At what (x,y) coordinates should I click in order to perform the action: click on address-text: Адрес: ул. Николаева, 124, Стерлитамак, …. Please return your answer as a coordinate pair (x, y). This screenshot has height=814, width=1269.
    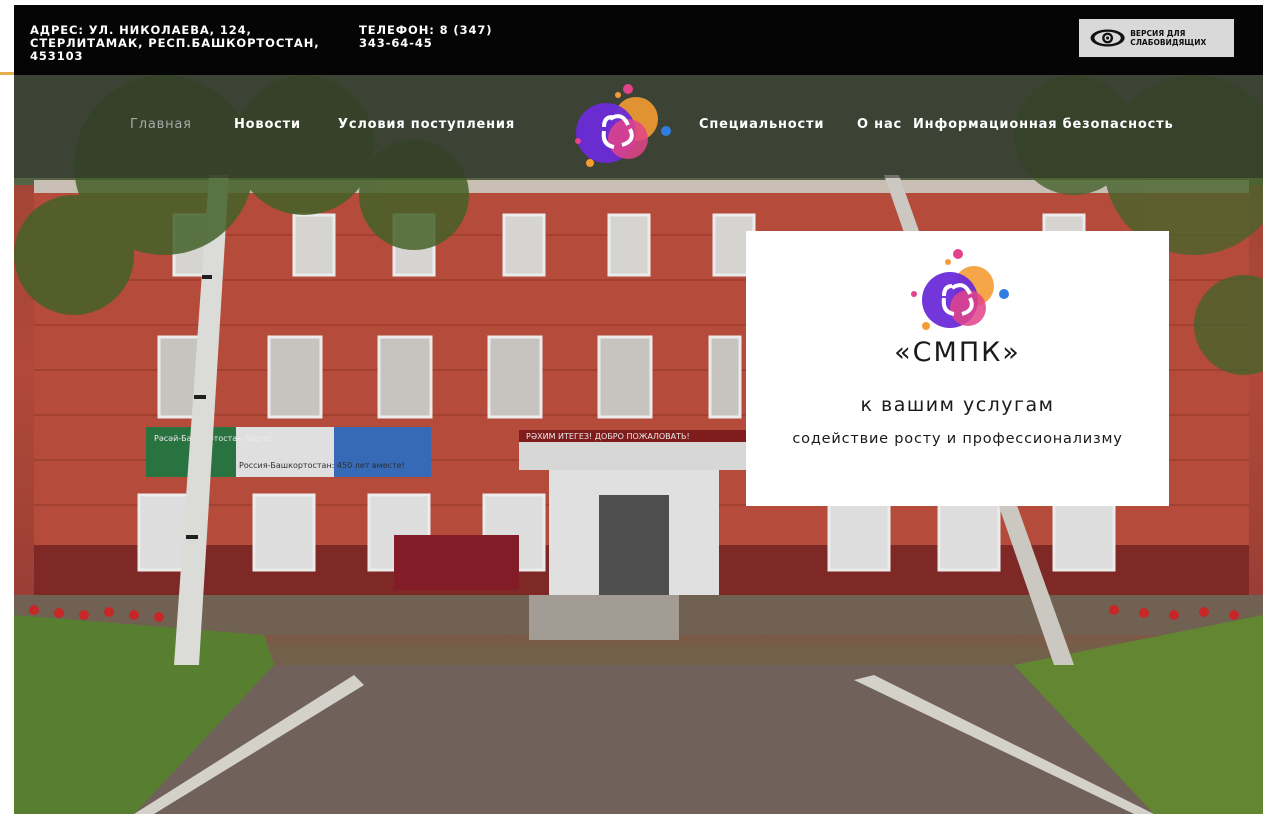
    Looking at the image, I should click on (175, 43).